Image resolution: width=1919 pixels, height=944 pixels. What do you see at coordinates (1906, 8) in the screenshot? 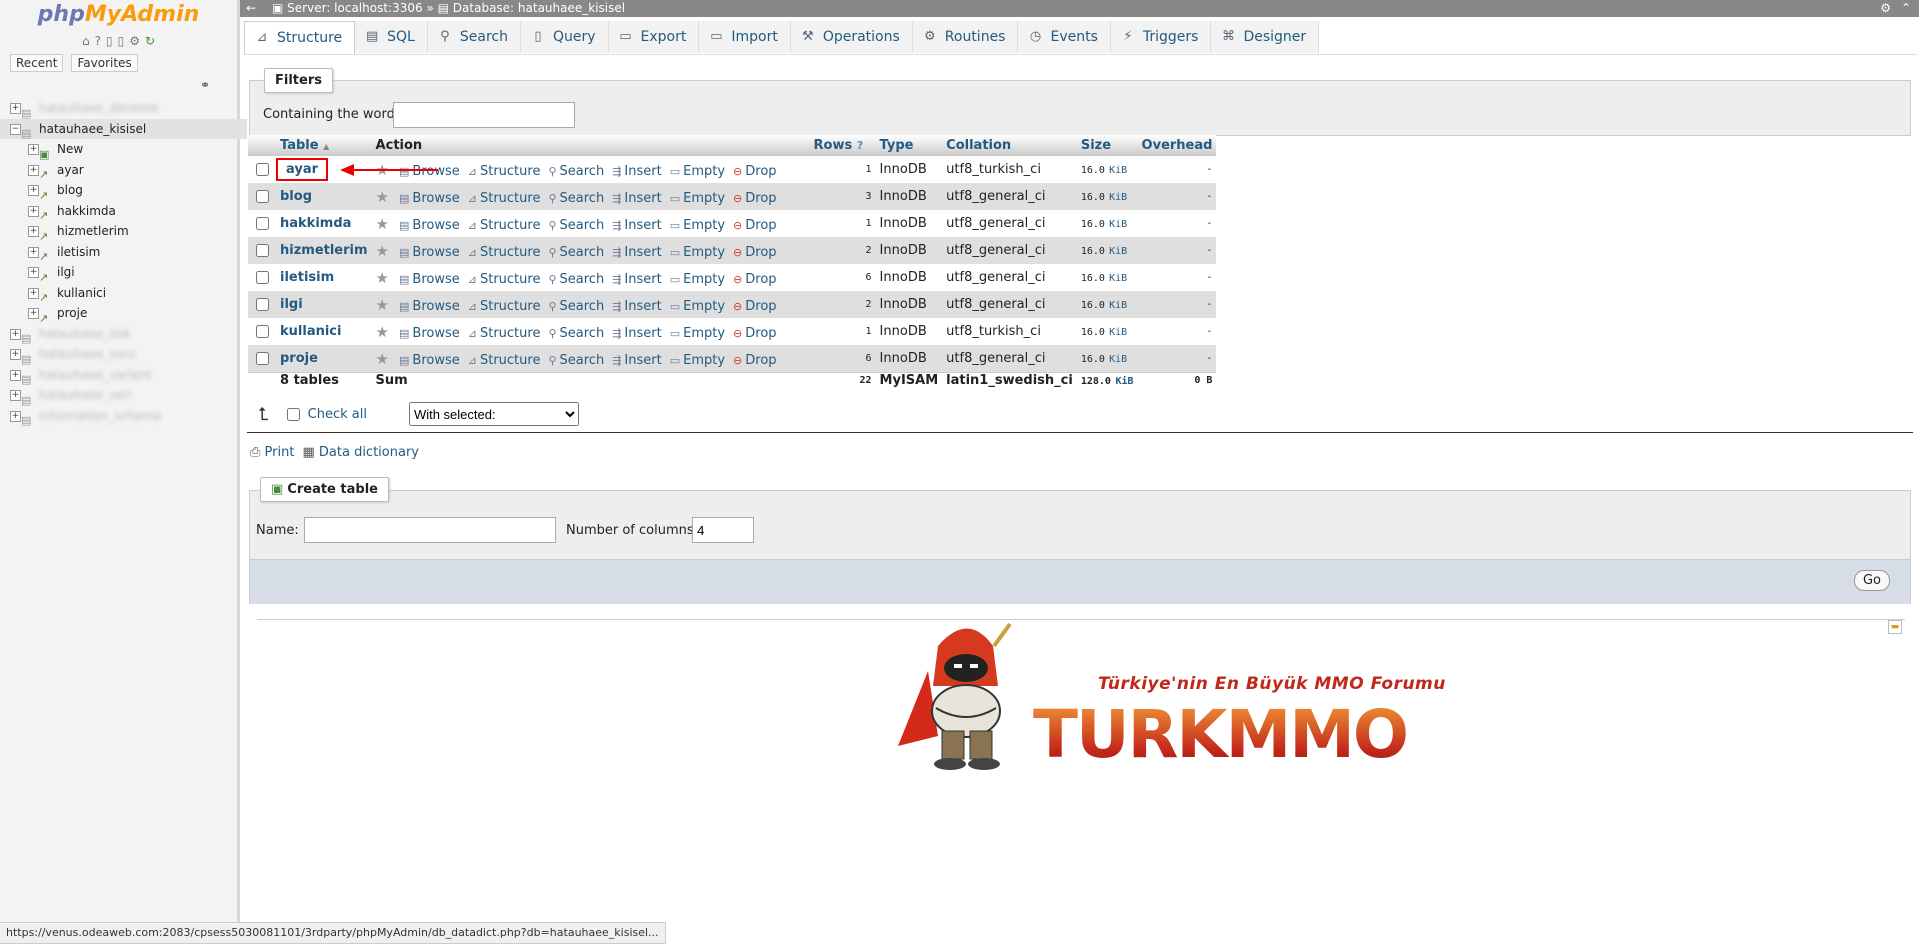
I see `collapse-icon: ⌃` at bounding box center [1906, 8].